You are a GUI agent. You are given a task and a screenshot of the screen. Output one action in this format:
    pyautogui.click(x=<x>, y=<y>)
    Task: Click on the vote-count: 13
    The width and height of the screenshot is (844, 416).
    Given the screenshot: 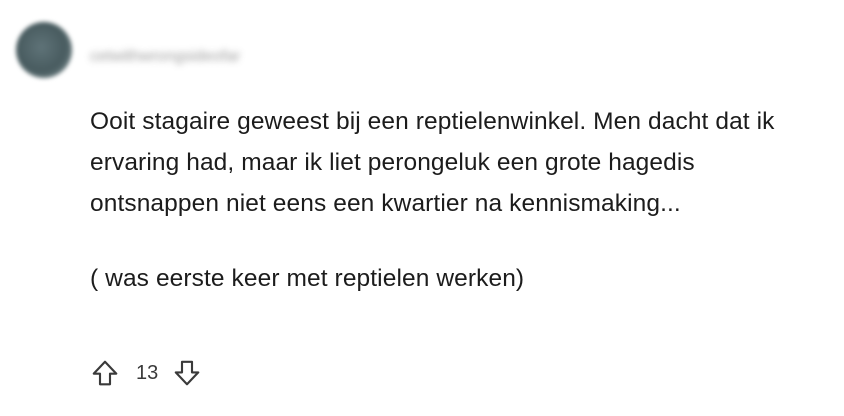 What is the action you would take?
    pyautogui.click(x=147, y=373)
    